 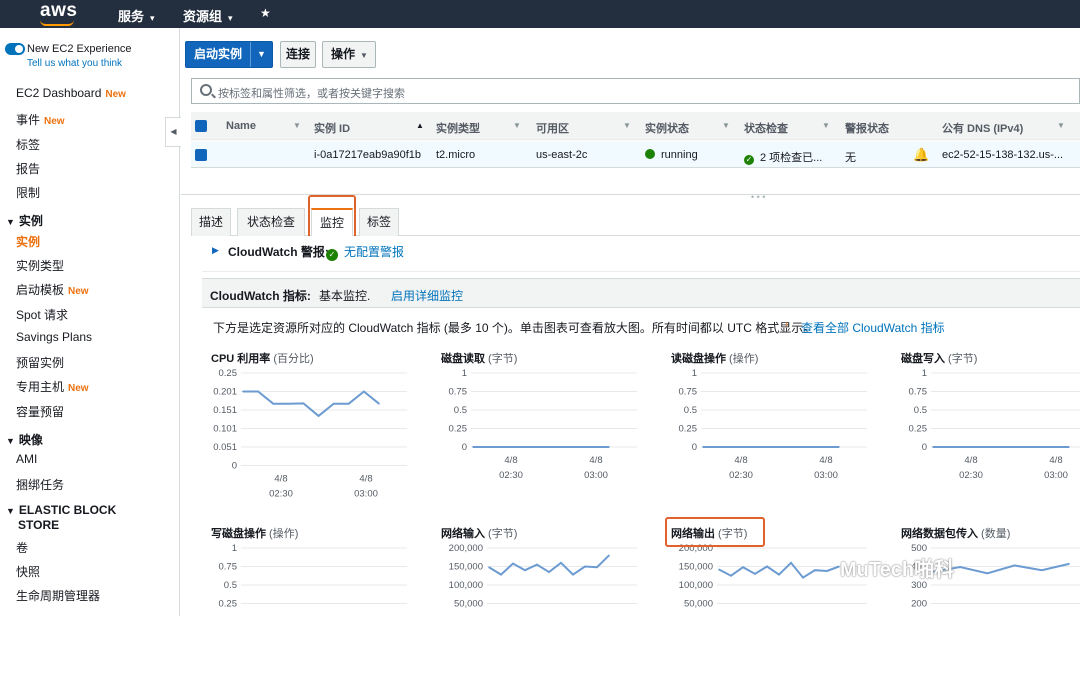 What do you see at coordinates (71, 93) in the screenshot?
I see `sidebar-item-ec2-dashboard: EC2 Dashboard New` at bounding box center [71, 93].